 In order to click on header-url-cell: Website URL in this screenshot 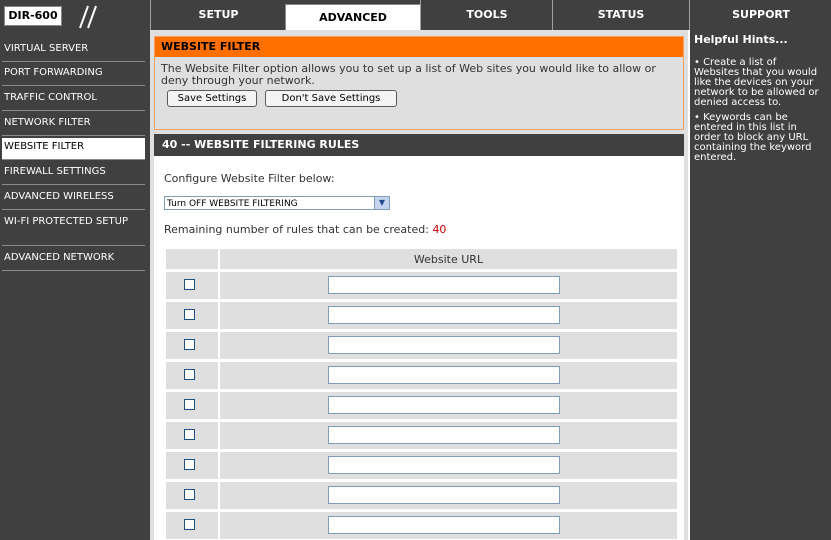, I will do `click(448, 259)`.